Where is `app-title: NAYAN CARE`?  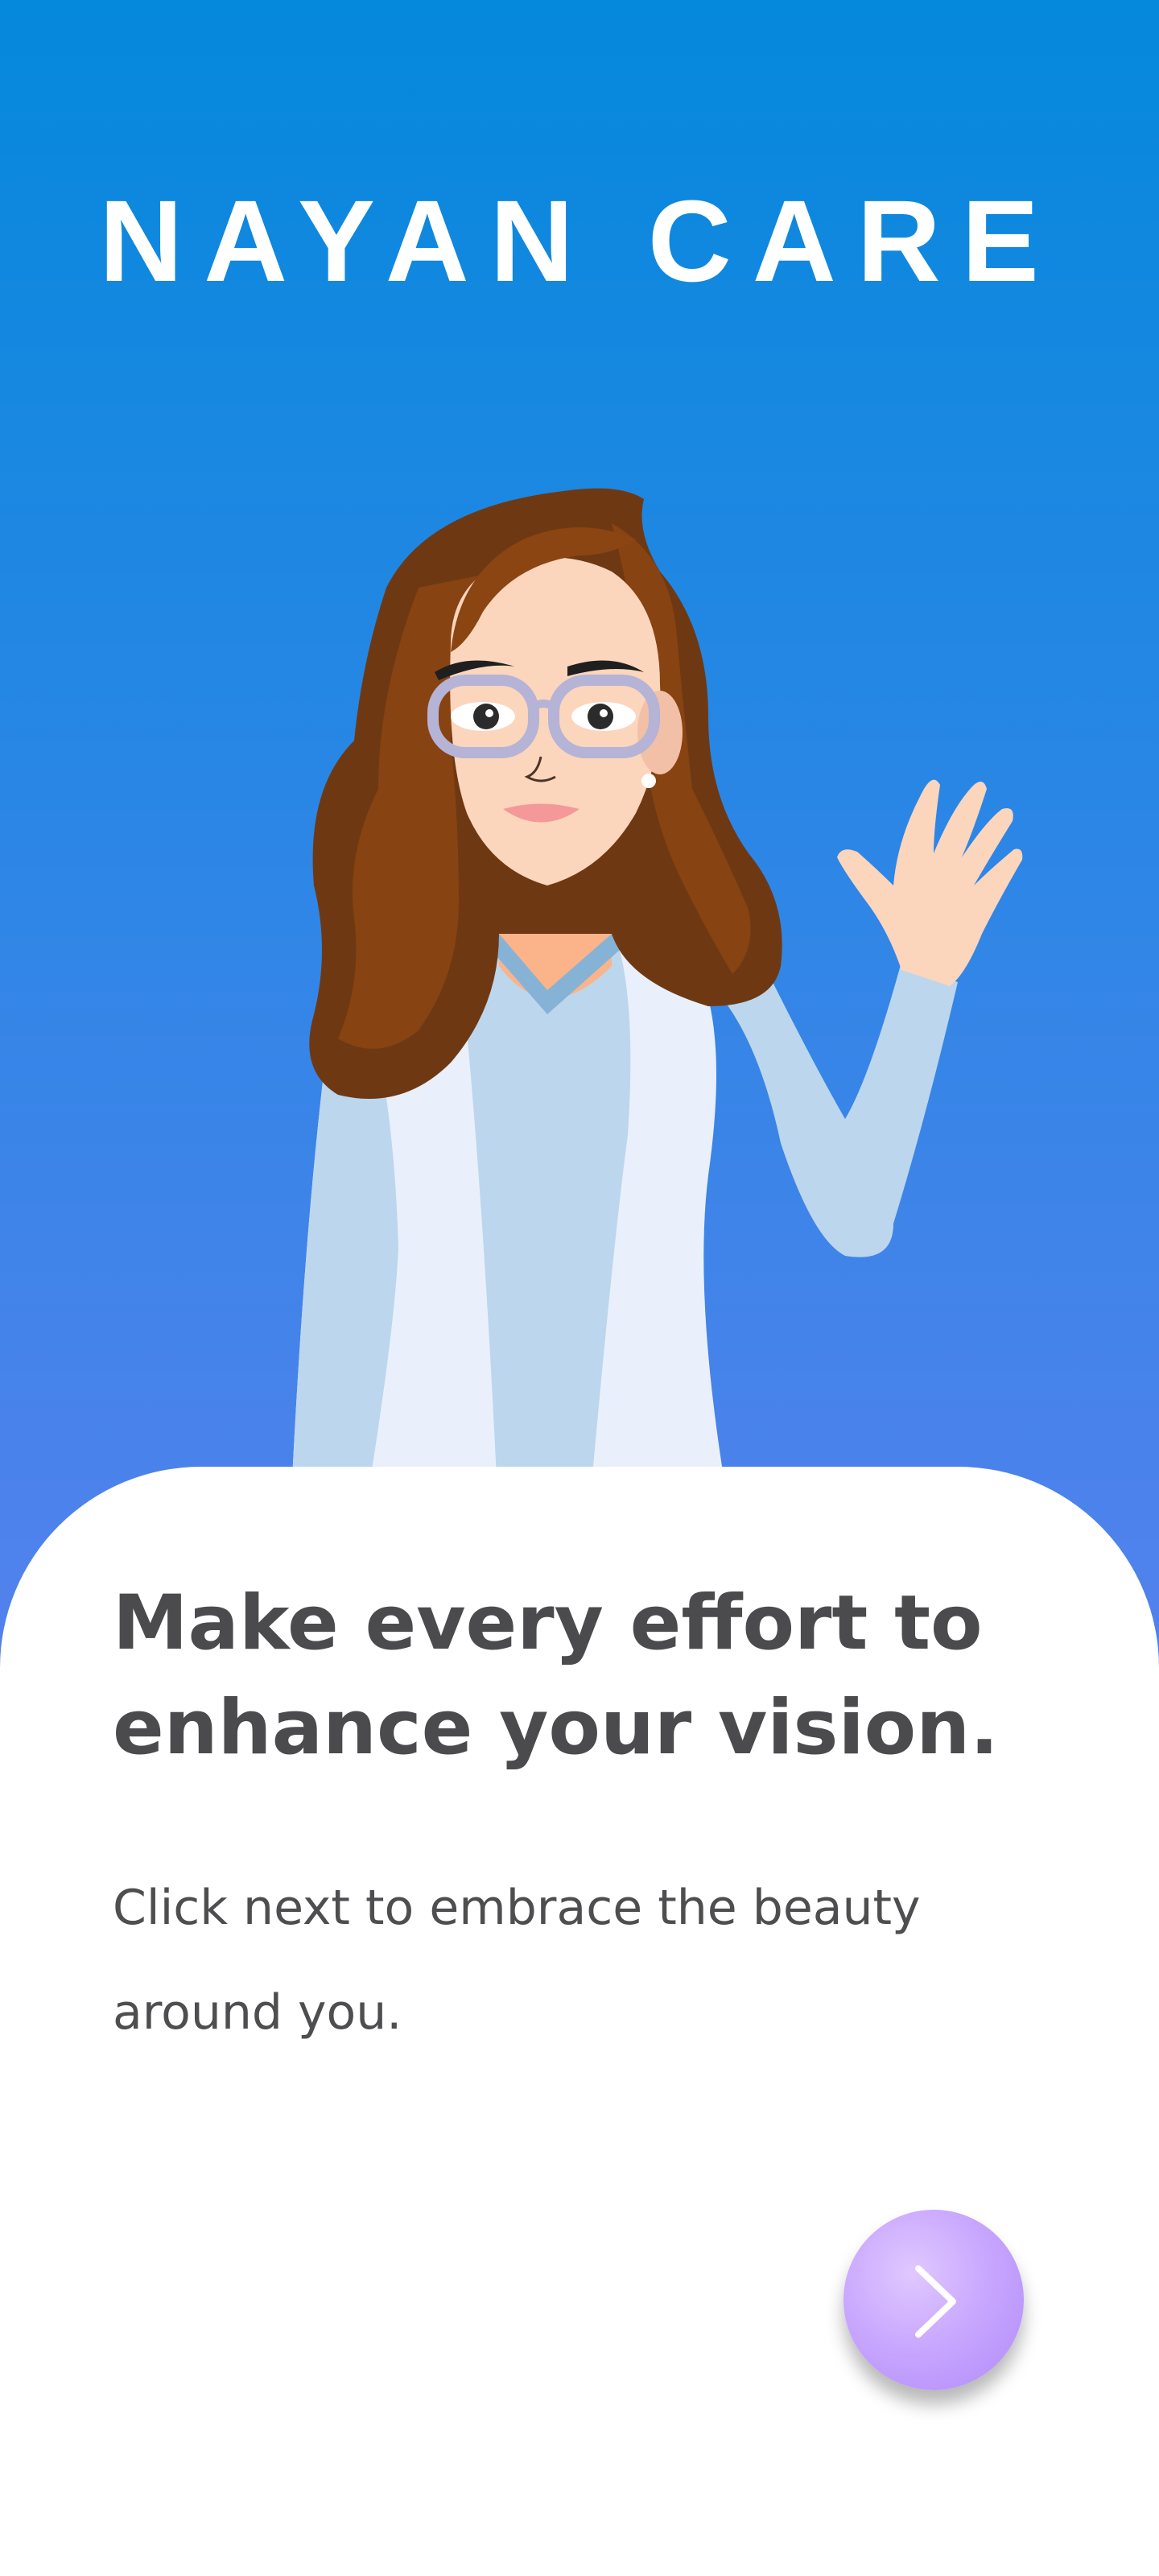 app-title: NAYAN CARE is located at coordinates (579, 241).